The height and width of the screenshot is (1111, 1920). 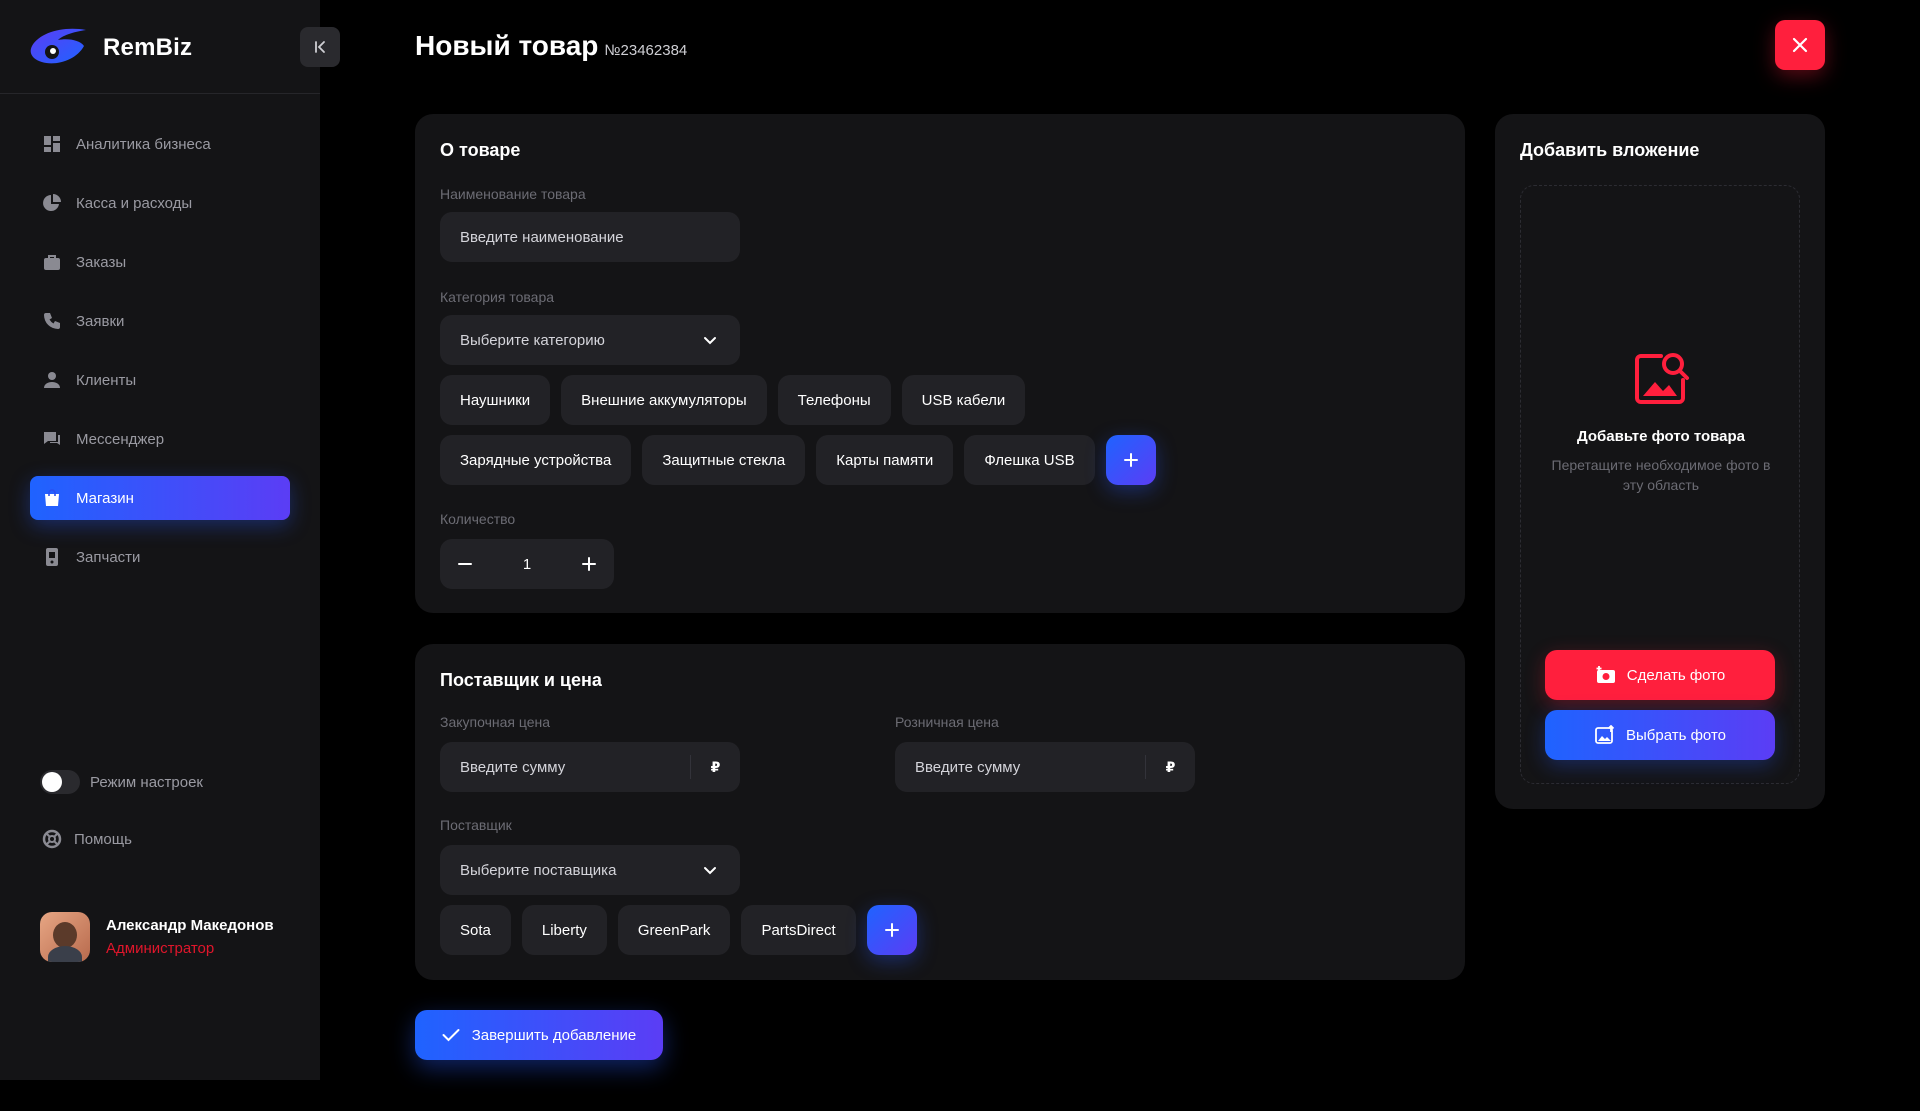 What do you see at coordinates (65, 937) in the screenshot?
I see `avatar` at bounding box center [65, 937].